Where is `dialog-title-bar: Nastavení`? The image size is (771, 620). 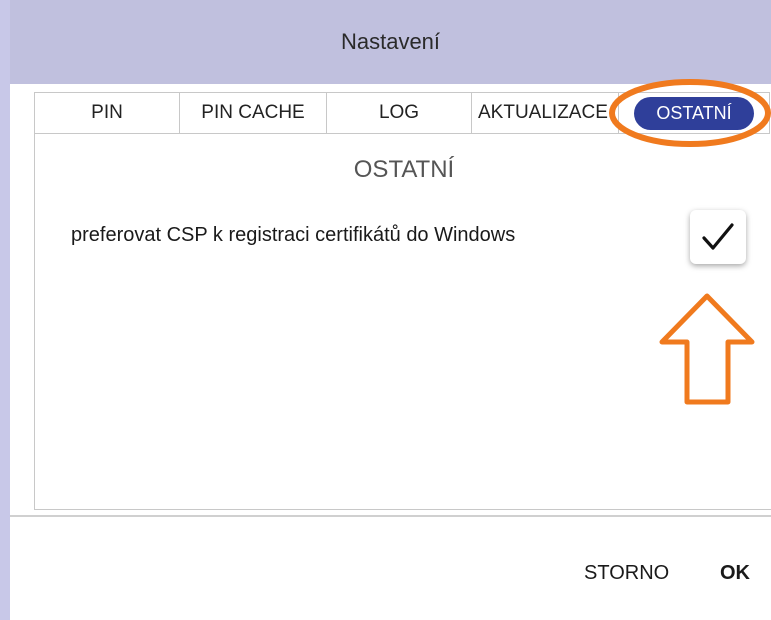 dialog-title-bar: Nastavení is located at coordinates (390, 42).